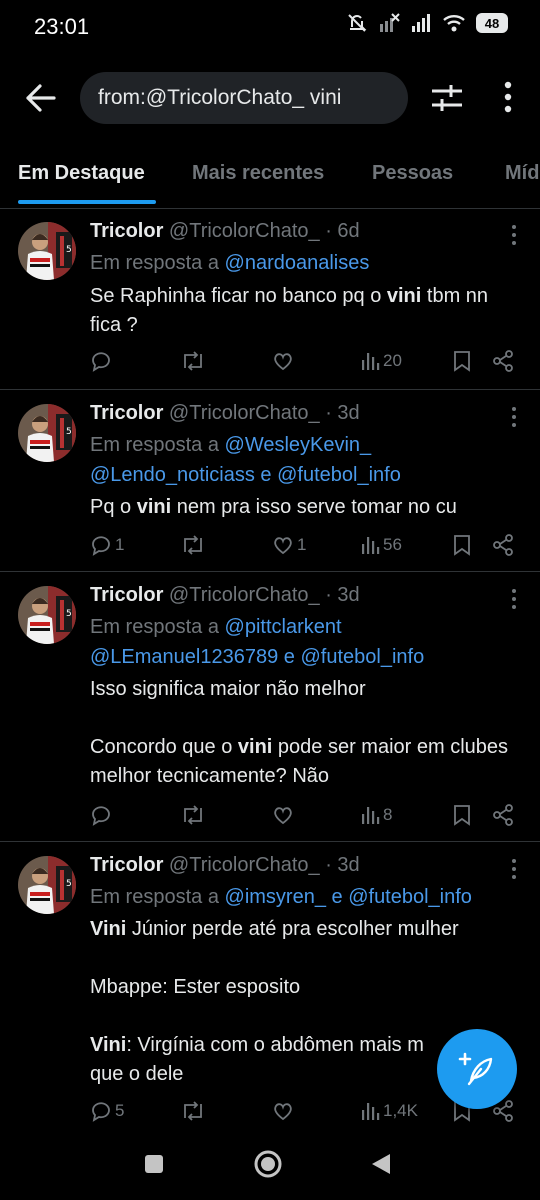 The height and width of the screenshot is (1200, 540). What do you see at coordinates (412, 173) in the screenshot?
I see `tab-pessoas: Pessoas` at bounding box center [412, 173].